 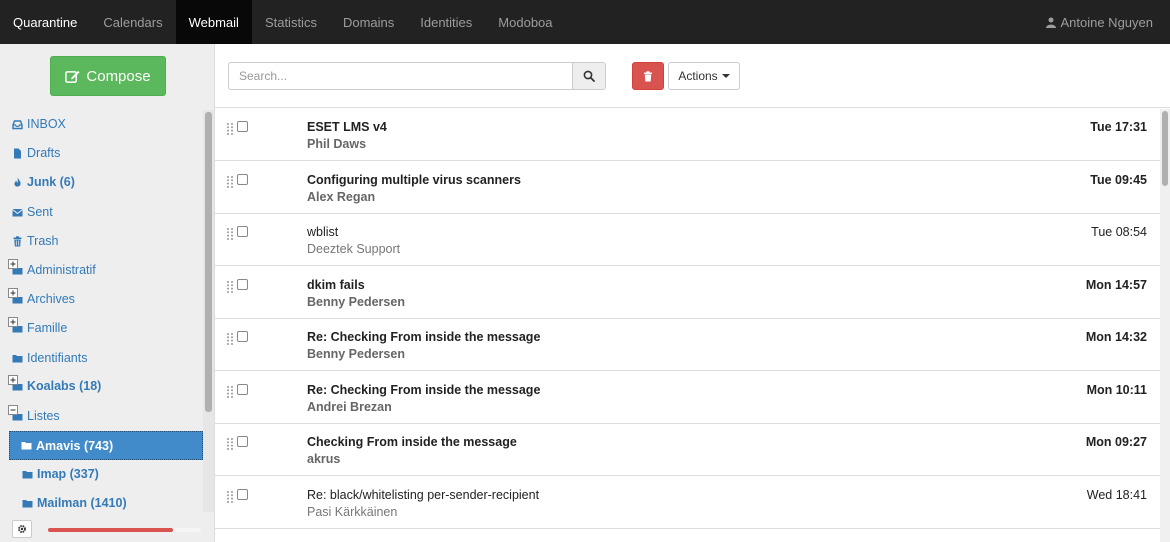 What do you see at coordinates (43, 416) in the screenshot?
I see `folder-label: Listes` at bounding box center [43, 416].